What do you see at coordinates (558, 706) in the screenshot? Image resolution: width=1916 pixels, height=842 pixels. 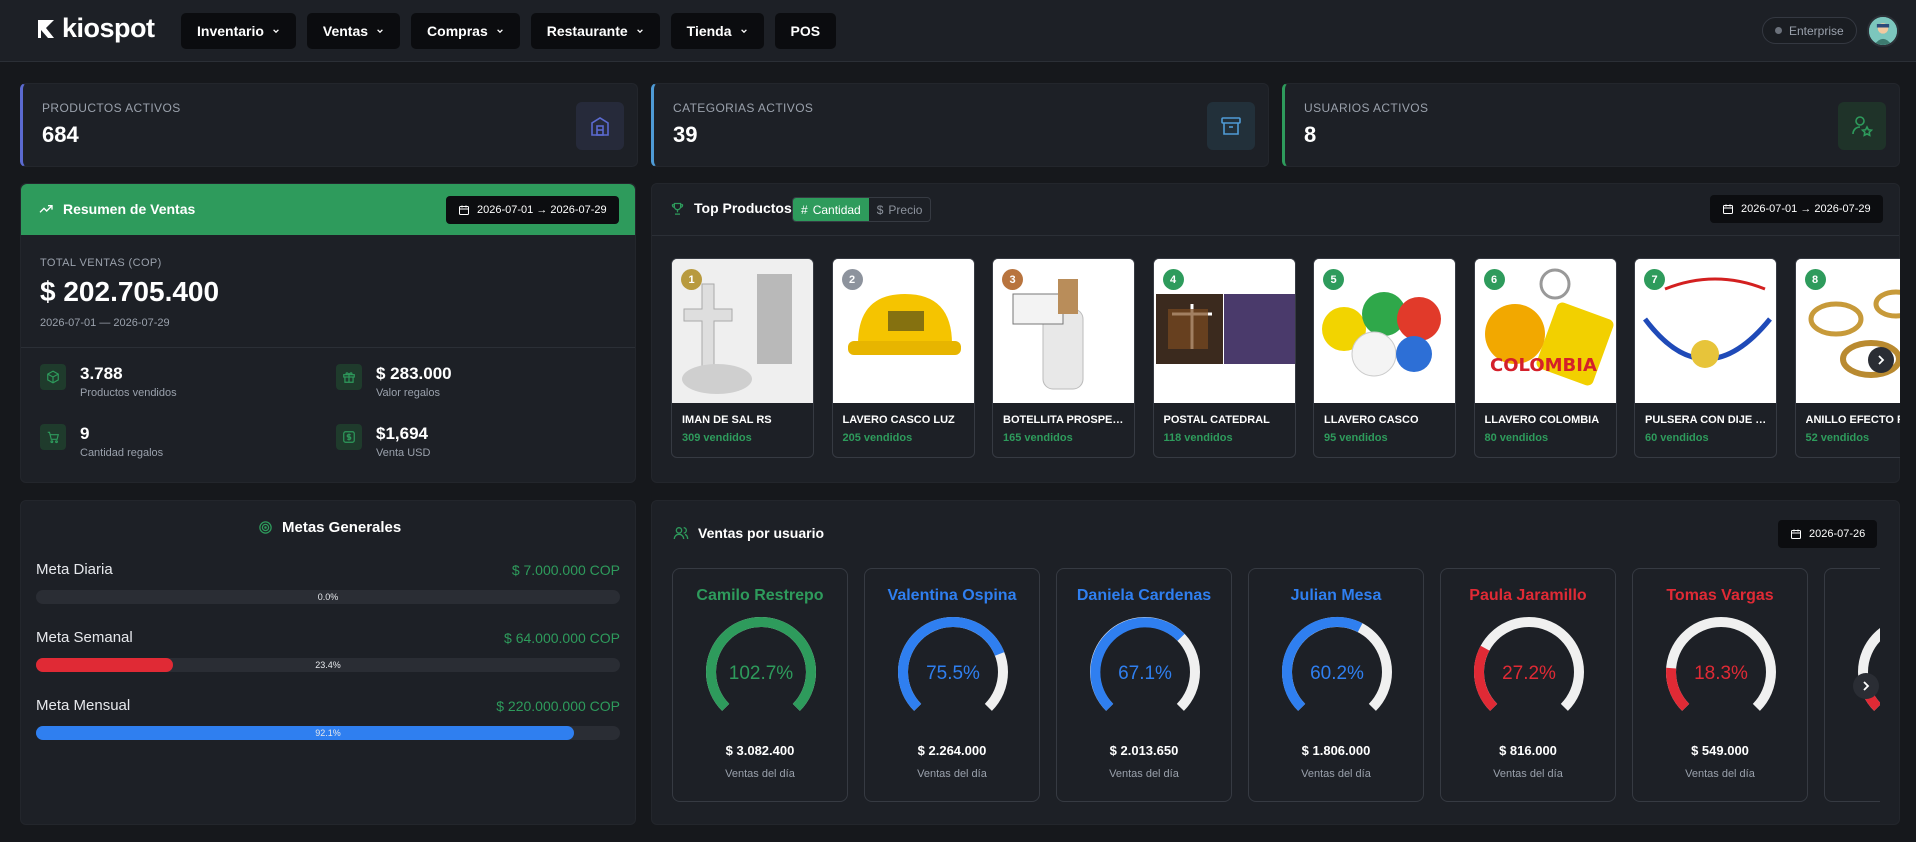 I see `meta-amount: $ 220.000.000 COP` at bounding box center [558, 706].